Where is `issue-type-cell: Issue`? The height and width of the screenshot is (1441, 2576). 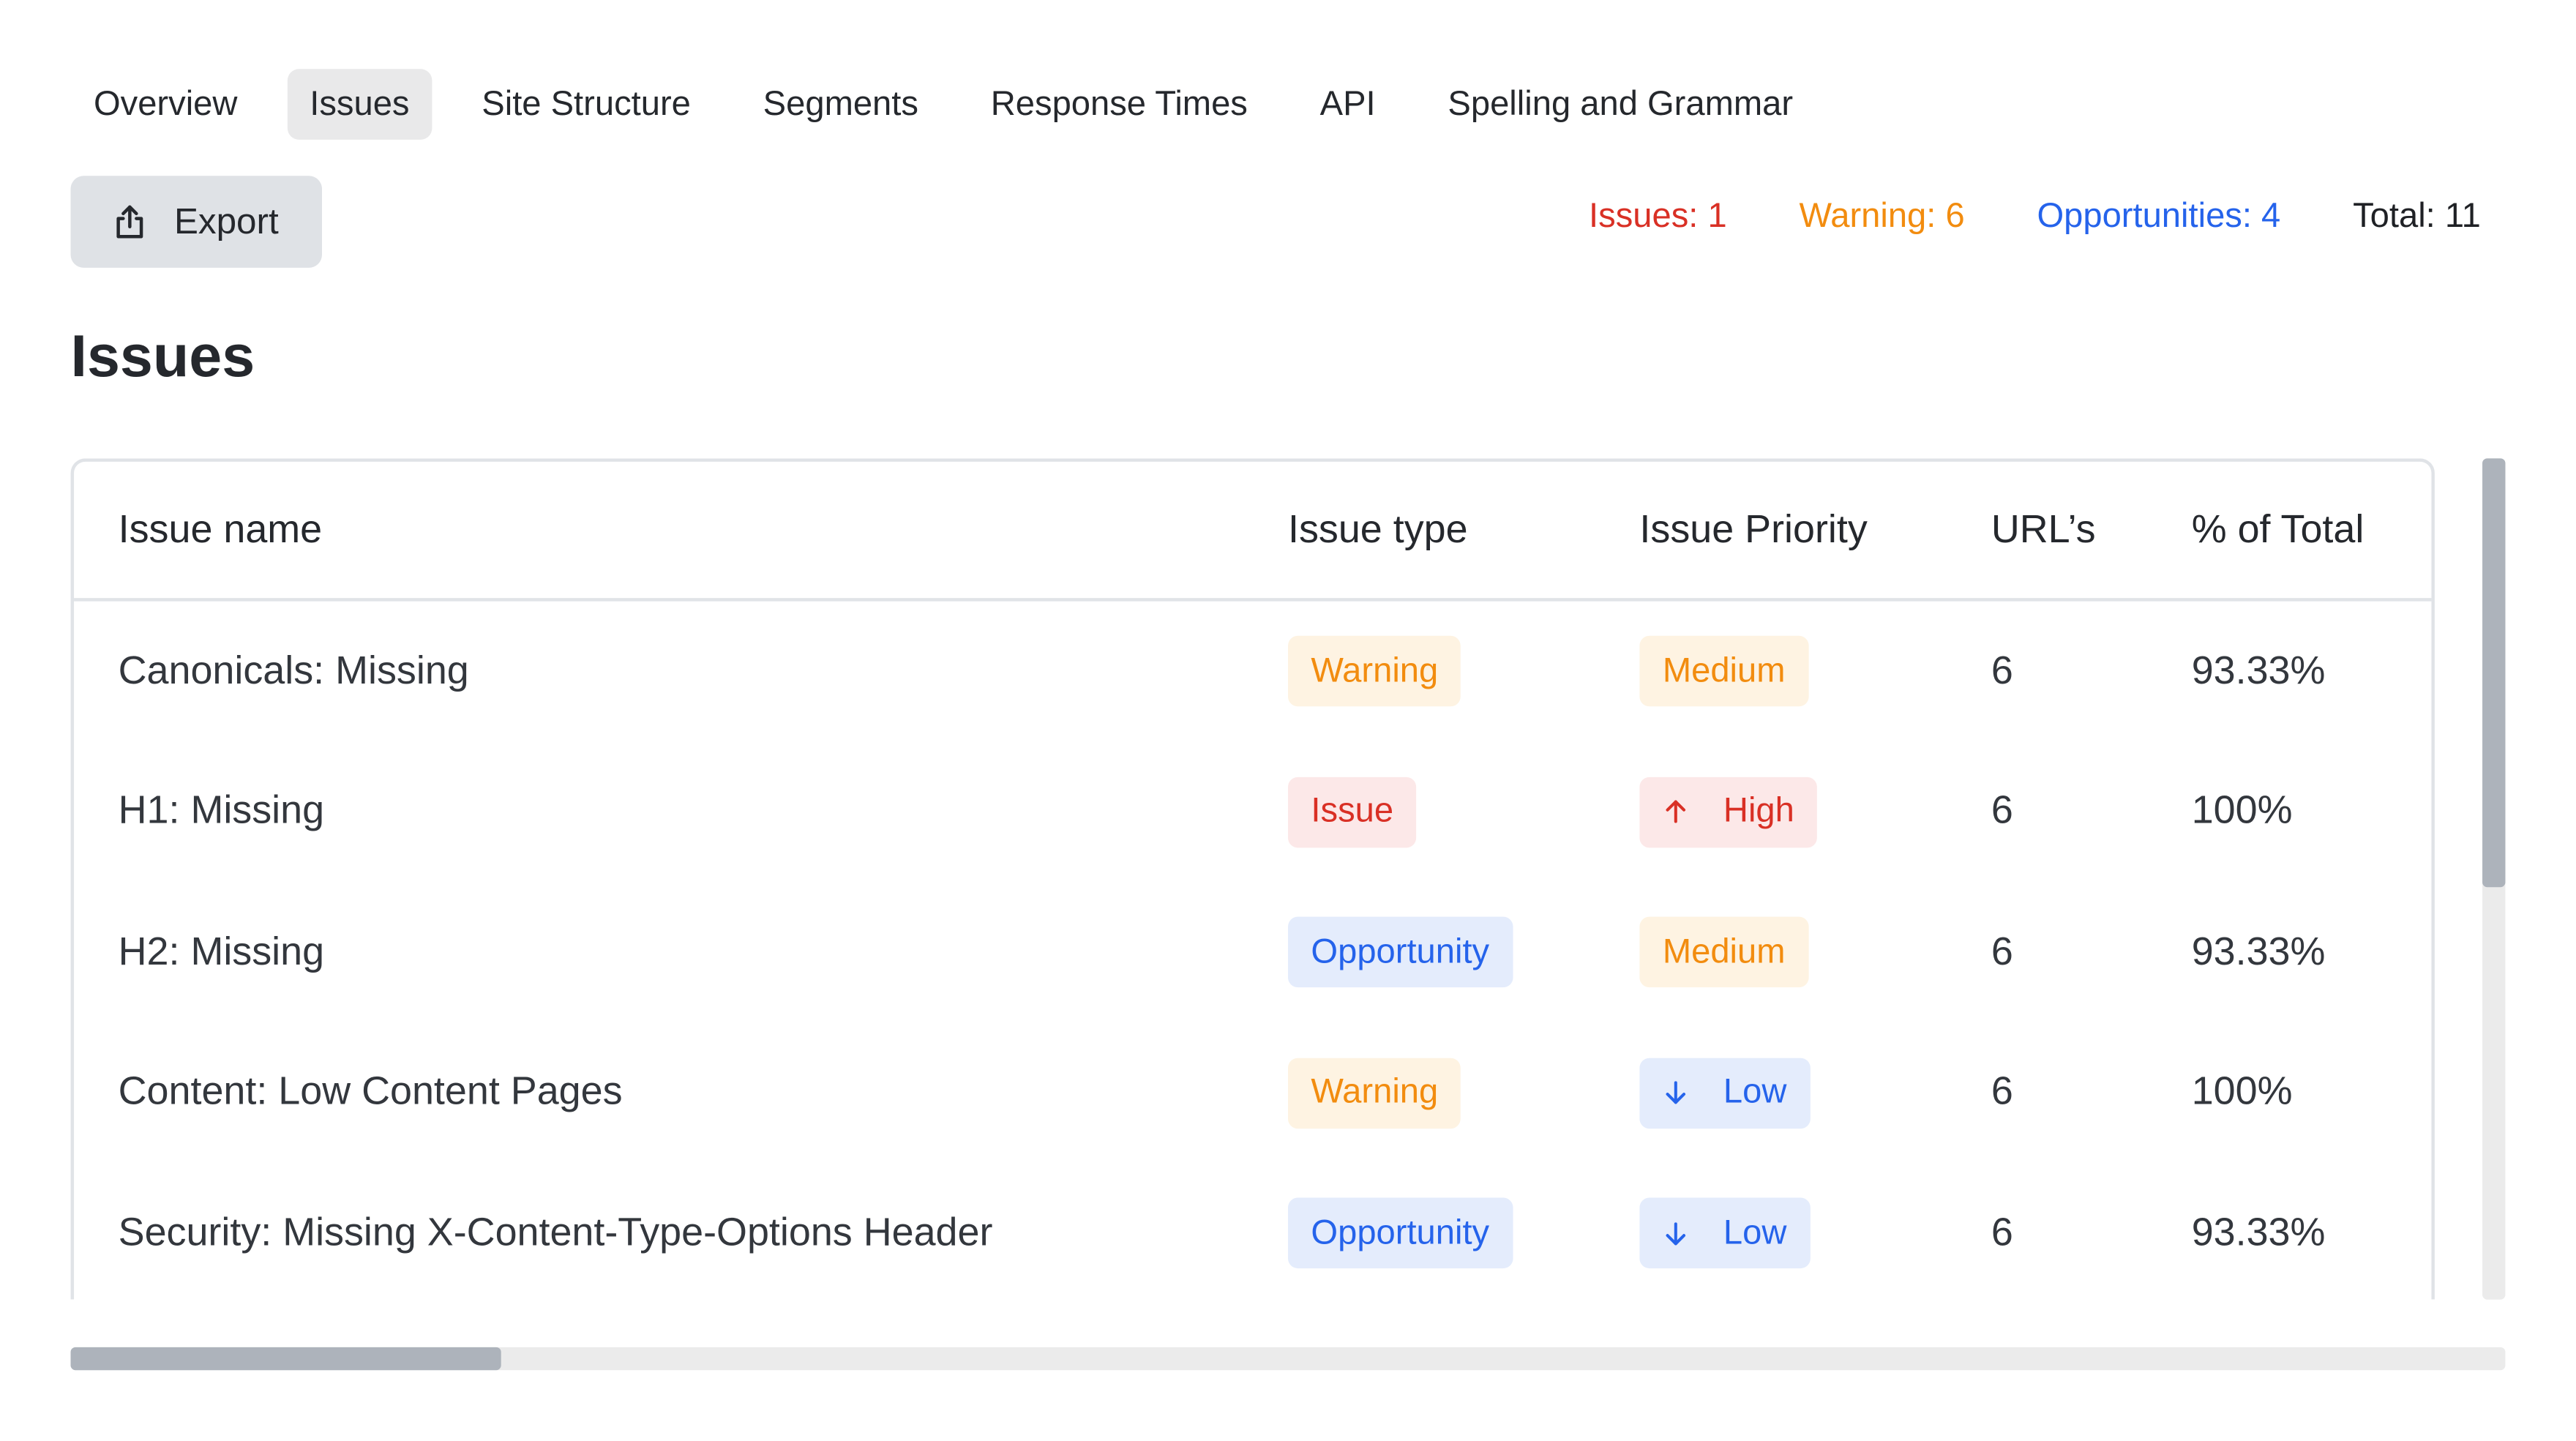 issue-type-cell: Issue is located at coordinates (1352, 812).